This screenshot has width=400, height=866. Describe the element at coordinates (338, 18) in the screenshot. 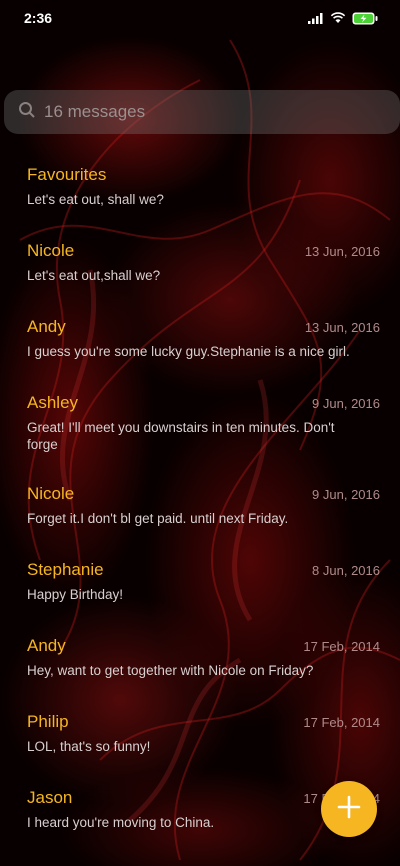

I see `wifi-icon` at that location.